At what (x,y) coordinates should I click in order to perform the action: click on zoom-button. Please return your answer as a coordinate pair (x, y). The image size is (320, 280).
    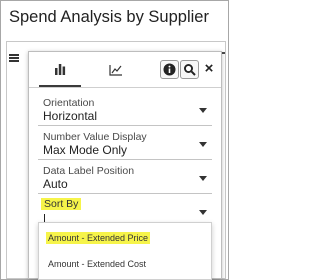
    Looking at the image, I should click on (189, 69).